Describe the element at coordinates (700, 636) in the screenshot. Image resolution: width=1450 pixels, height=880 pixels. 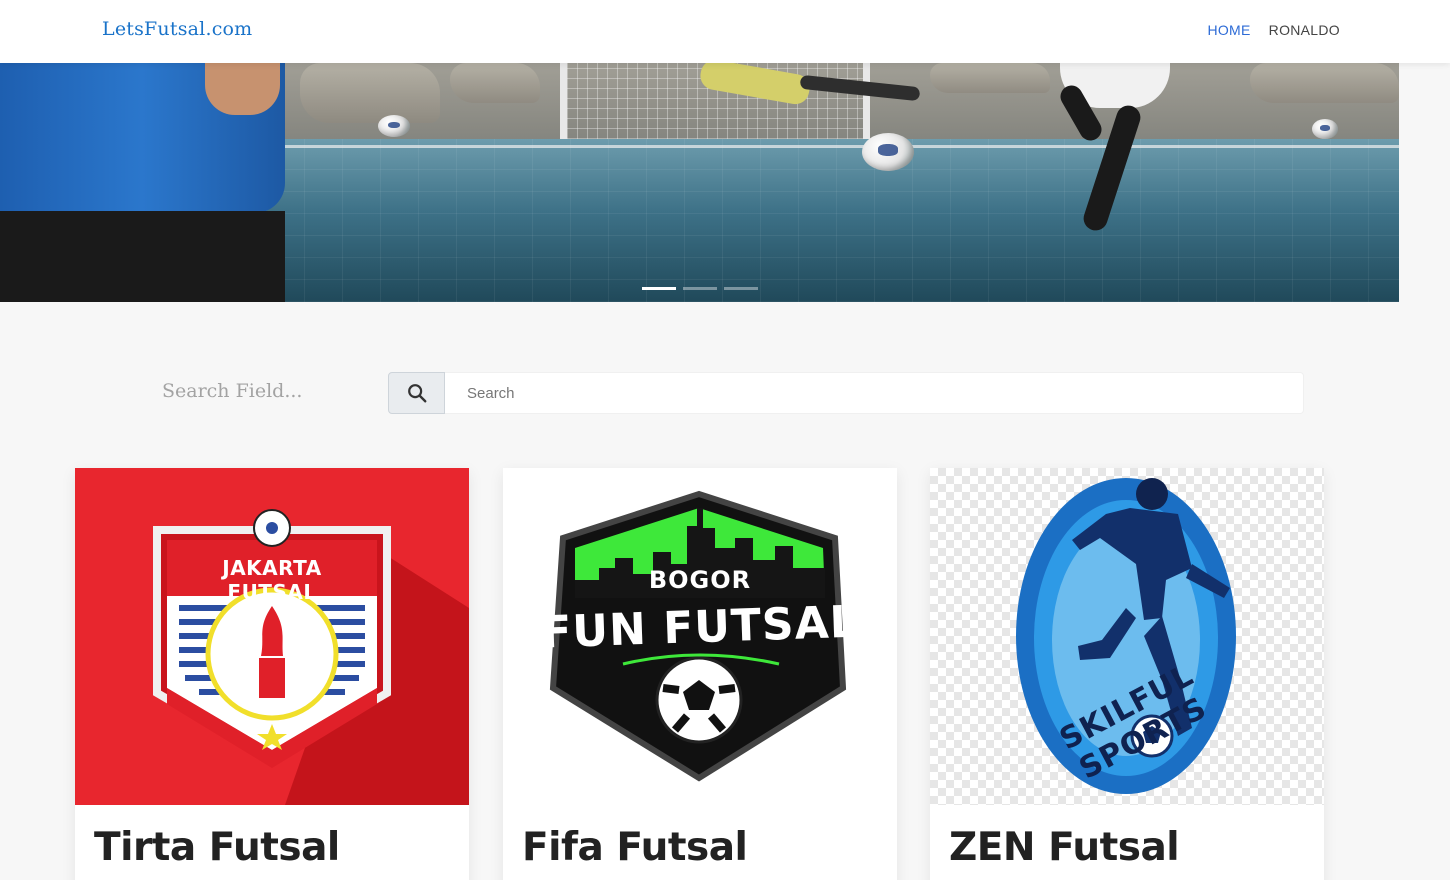
I see `card-logo-bogor: BOGOR FUN FUTSAL` at that location.